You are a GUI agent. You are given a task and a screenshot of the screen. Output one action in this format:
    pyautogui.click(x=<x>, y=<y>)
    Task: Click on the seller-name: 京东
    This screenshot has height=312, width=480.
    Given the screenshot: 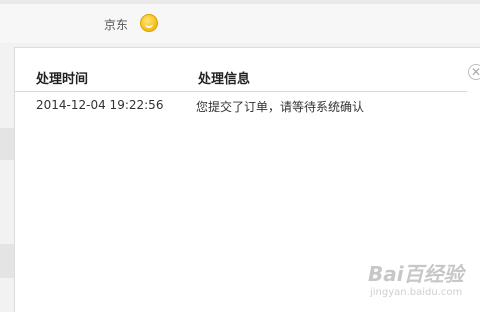 What is the action you would take?
    pyautogui.click(x=116, y=24)
    